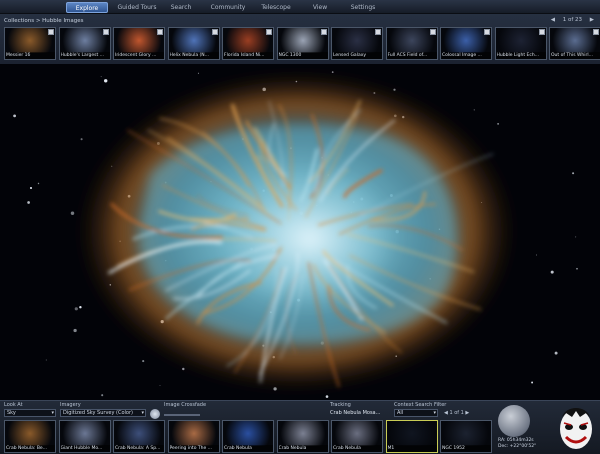 This screenshot has width=600, height=454. Describe the element at coordinates (30, 55) in the screenshot. I see `thumbnail-label: Messier 16` at that location.